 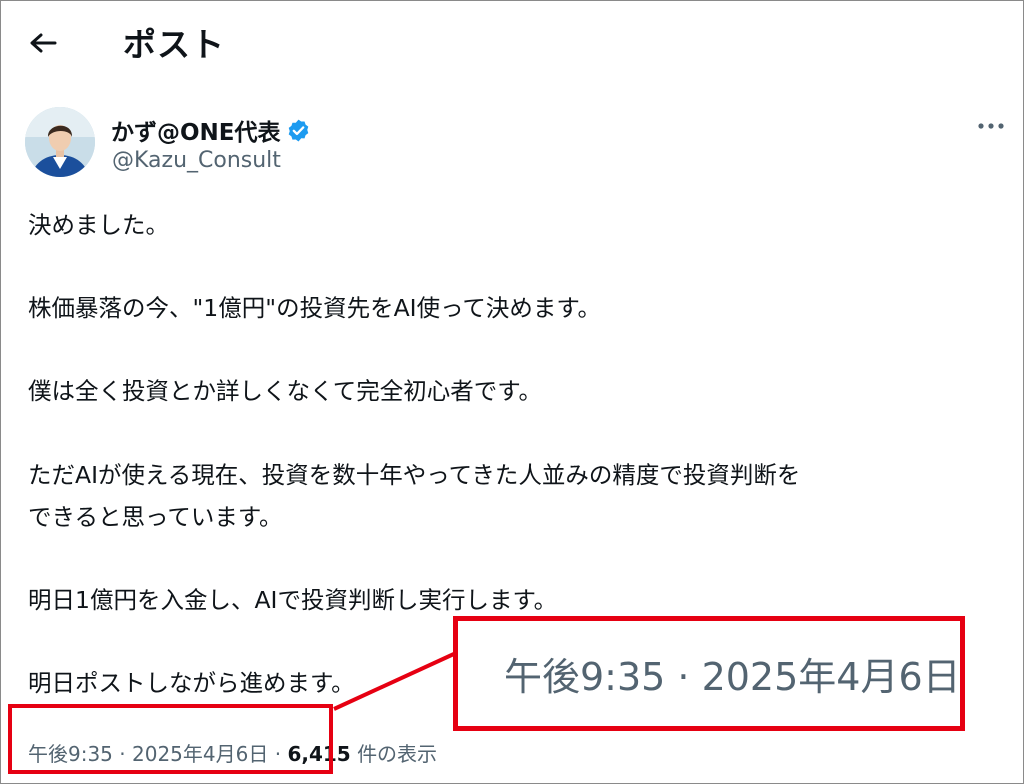 I want to click on author-display-name: かず@ONE代表, so click(x=196, y=133).